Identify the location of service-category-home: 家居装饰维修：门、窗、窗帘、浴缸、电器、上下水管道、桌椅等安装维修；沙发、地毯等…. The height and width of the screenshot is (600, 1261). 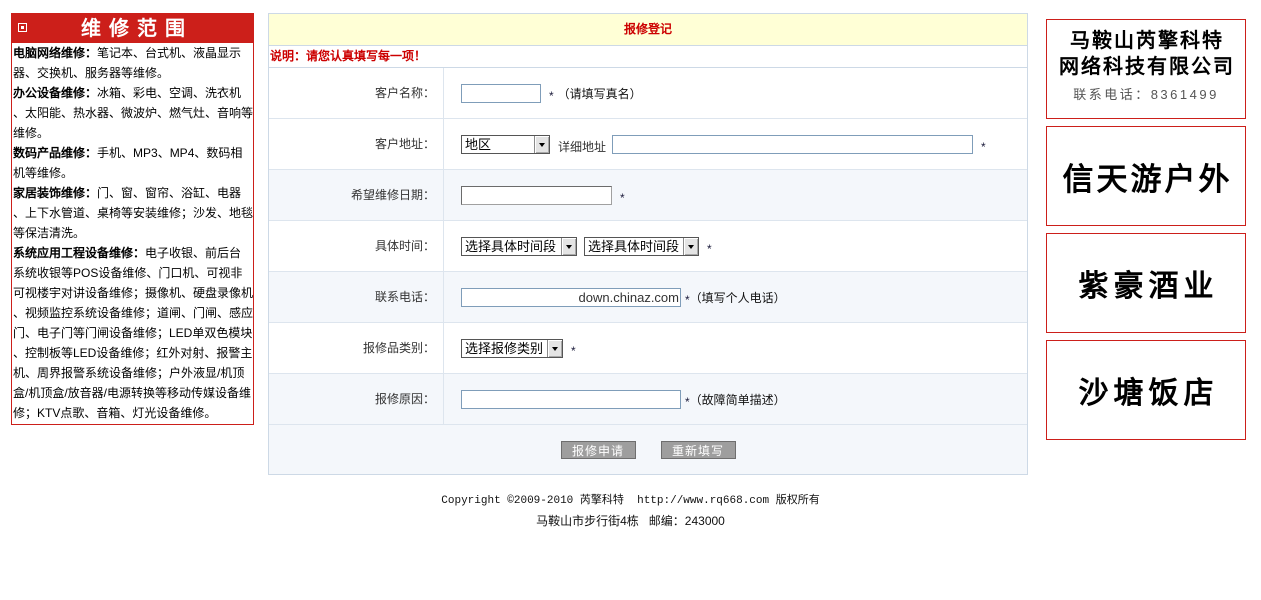
(133, 213).